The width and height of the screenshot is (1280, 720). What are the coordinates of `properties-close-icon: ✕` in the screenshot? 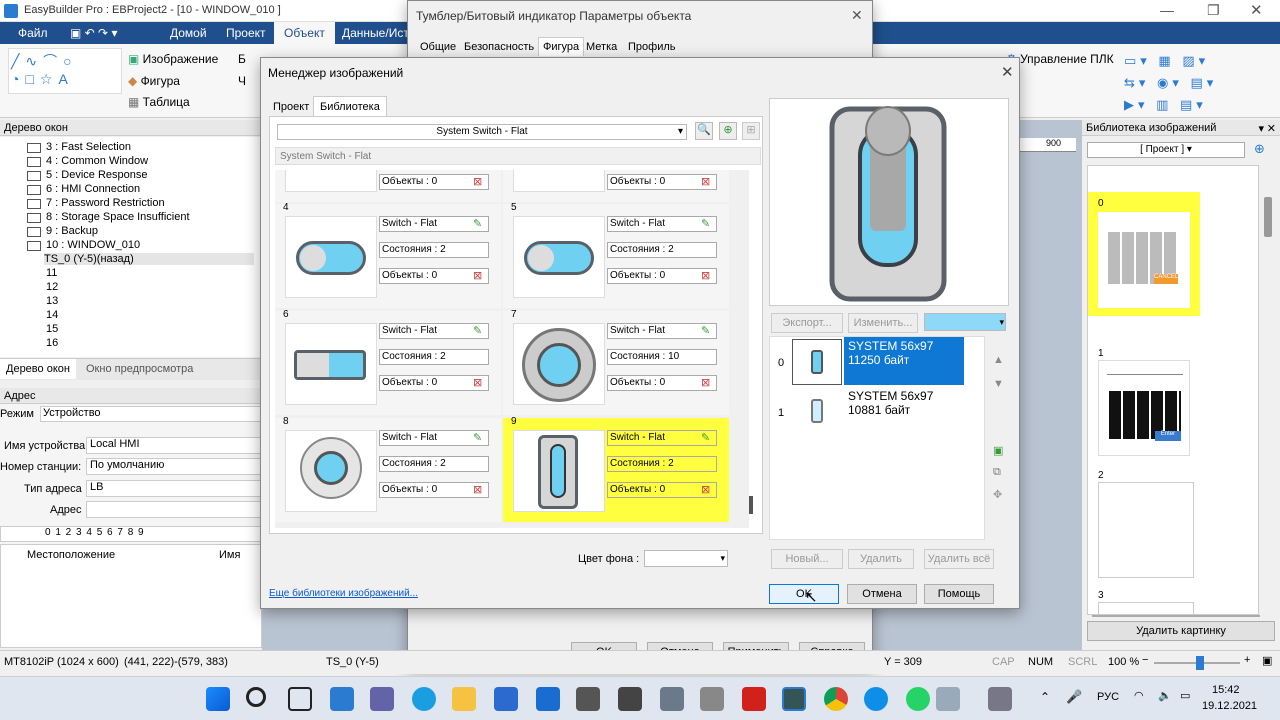 It's located at (857, 15).